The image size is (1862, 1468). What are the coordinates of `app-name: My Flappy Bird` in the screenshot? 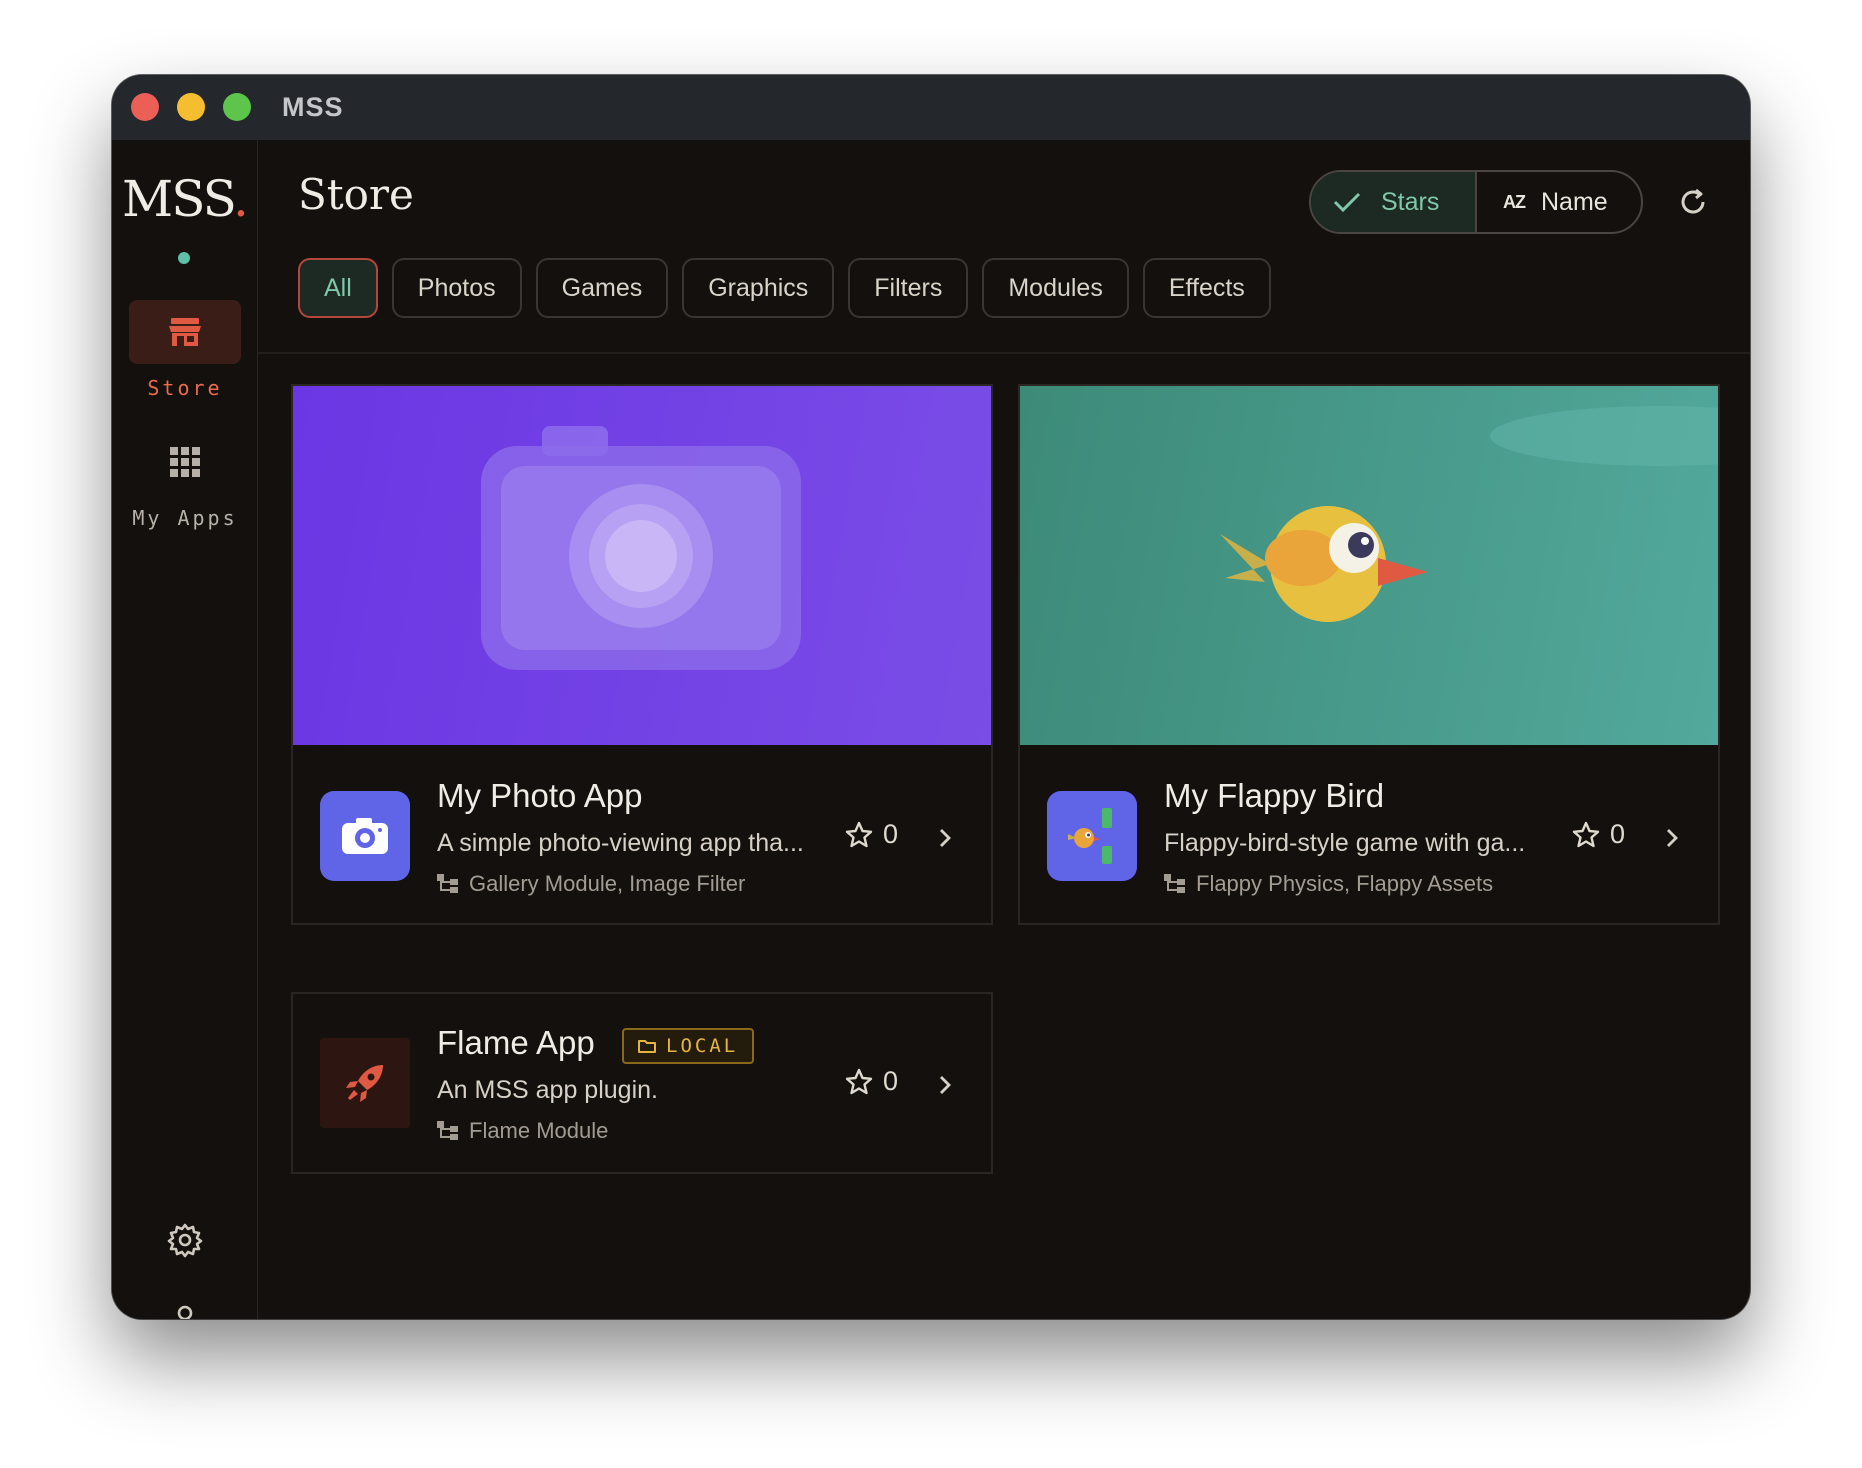 It's located at (1274, 795).